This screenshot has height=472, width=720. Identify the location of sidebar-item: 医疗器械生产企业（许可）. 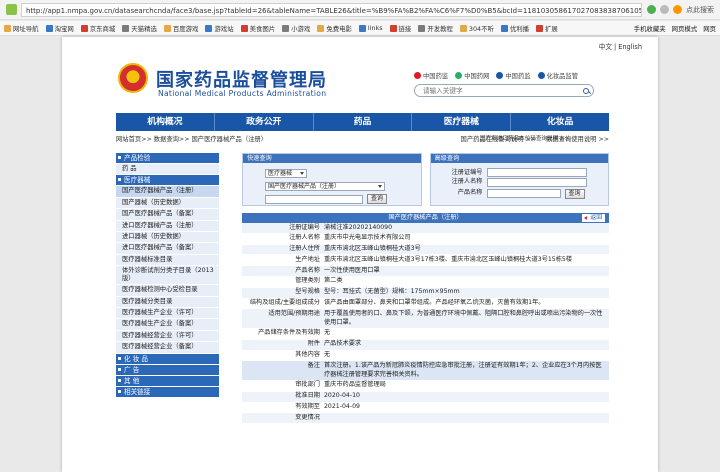
(167, 314).